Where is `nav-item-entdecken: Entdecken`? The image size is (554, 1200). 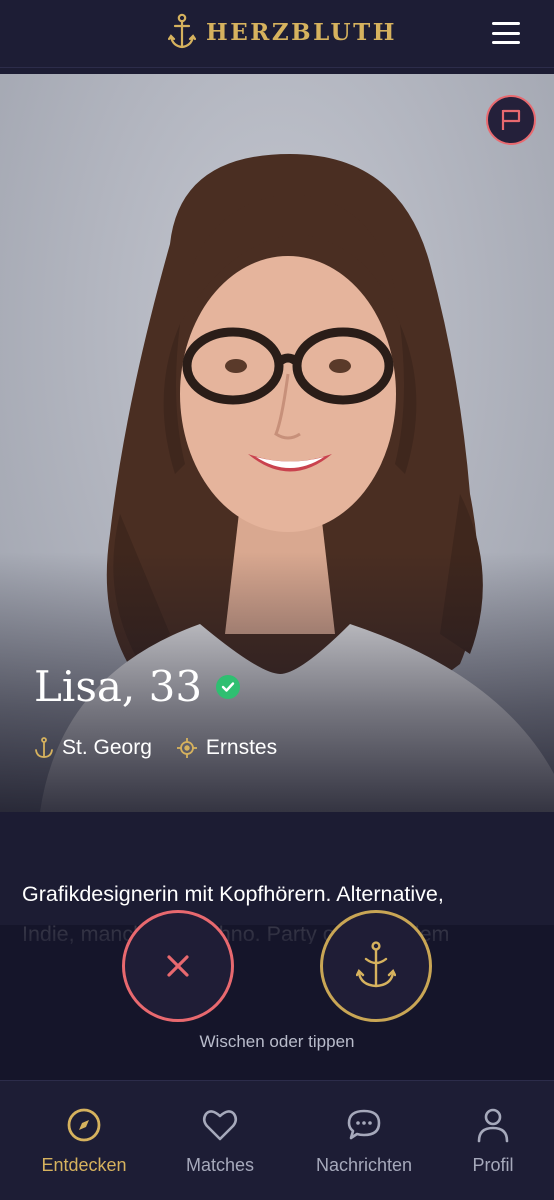
nav-item-entdecken: Entdecken is located at coordinates (84, 1140).